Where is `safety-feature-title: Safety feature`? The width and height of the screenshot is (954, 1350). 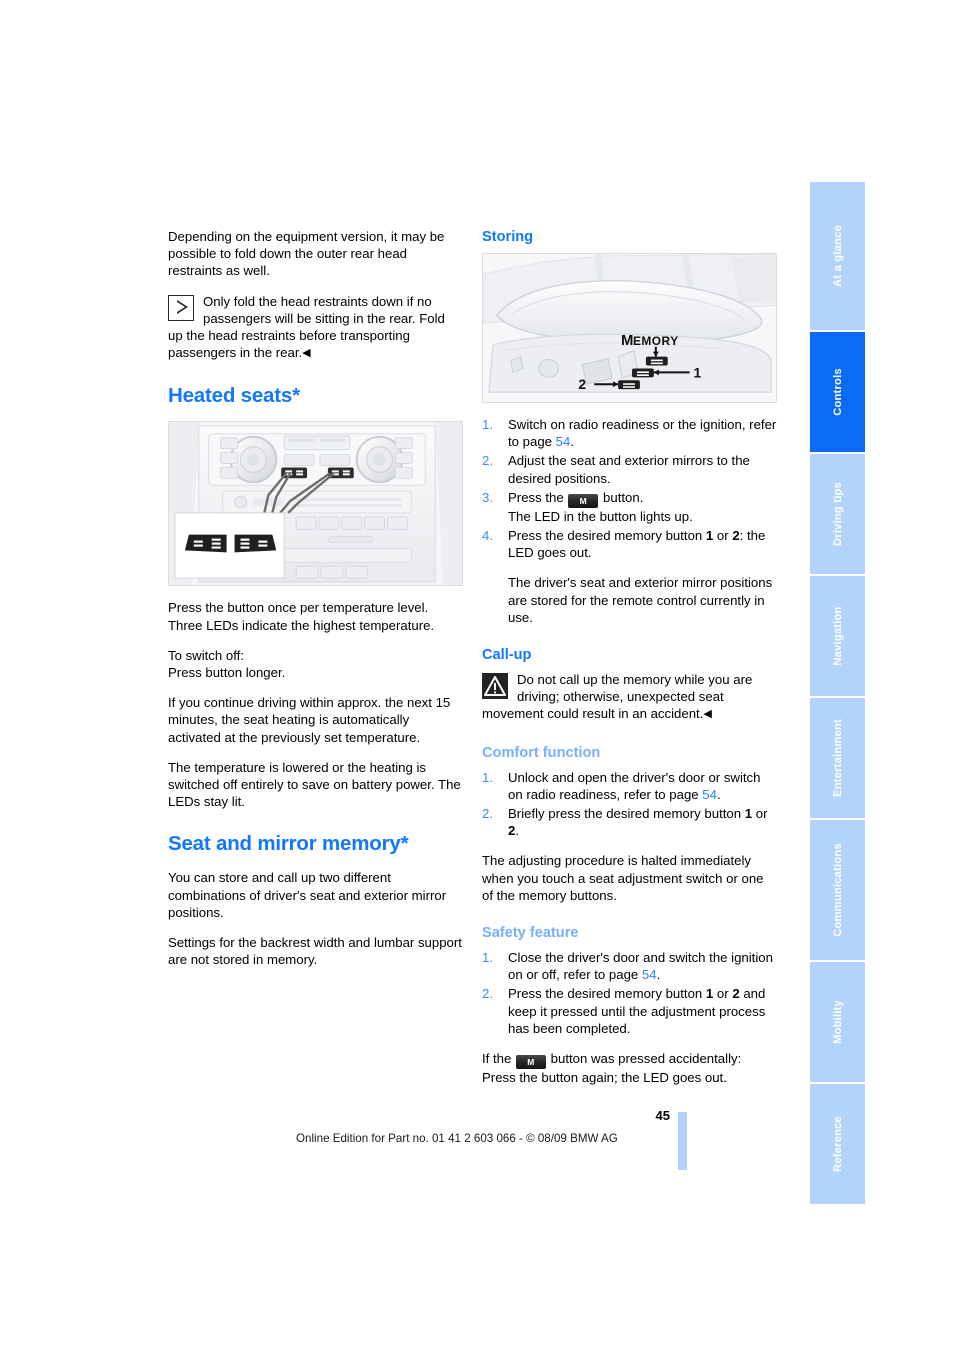 safety-feature-title: Safety feature is located at coordinates (530, 933).